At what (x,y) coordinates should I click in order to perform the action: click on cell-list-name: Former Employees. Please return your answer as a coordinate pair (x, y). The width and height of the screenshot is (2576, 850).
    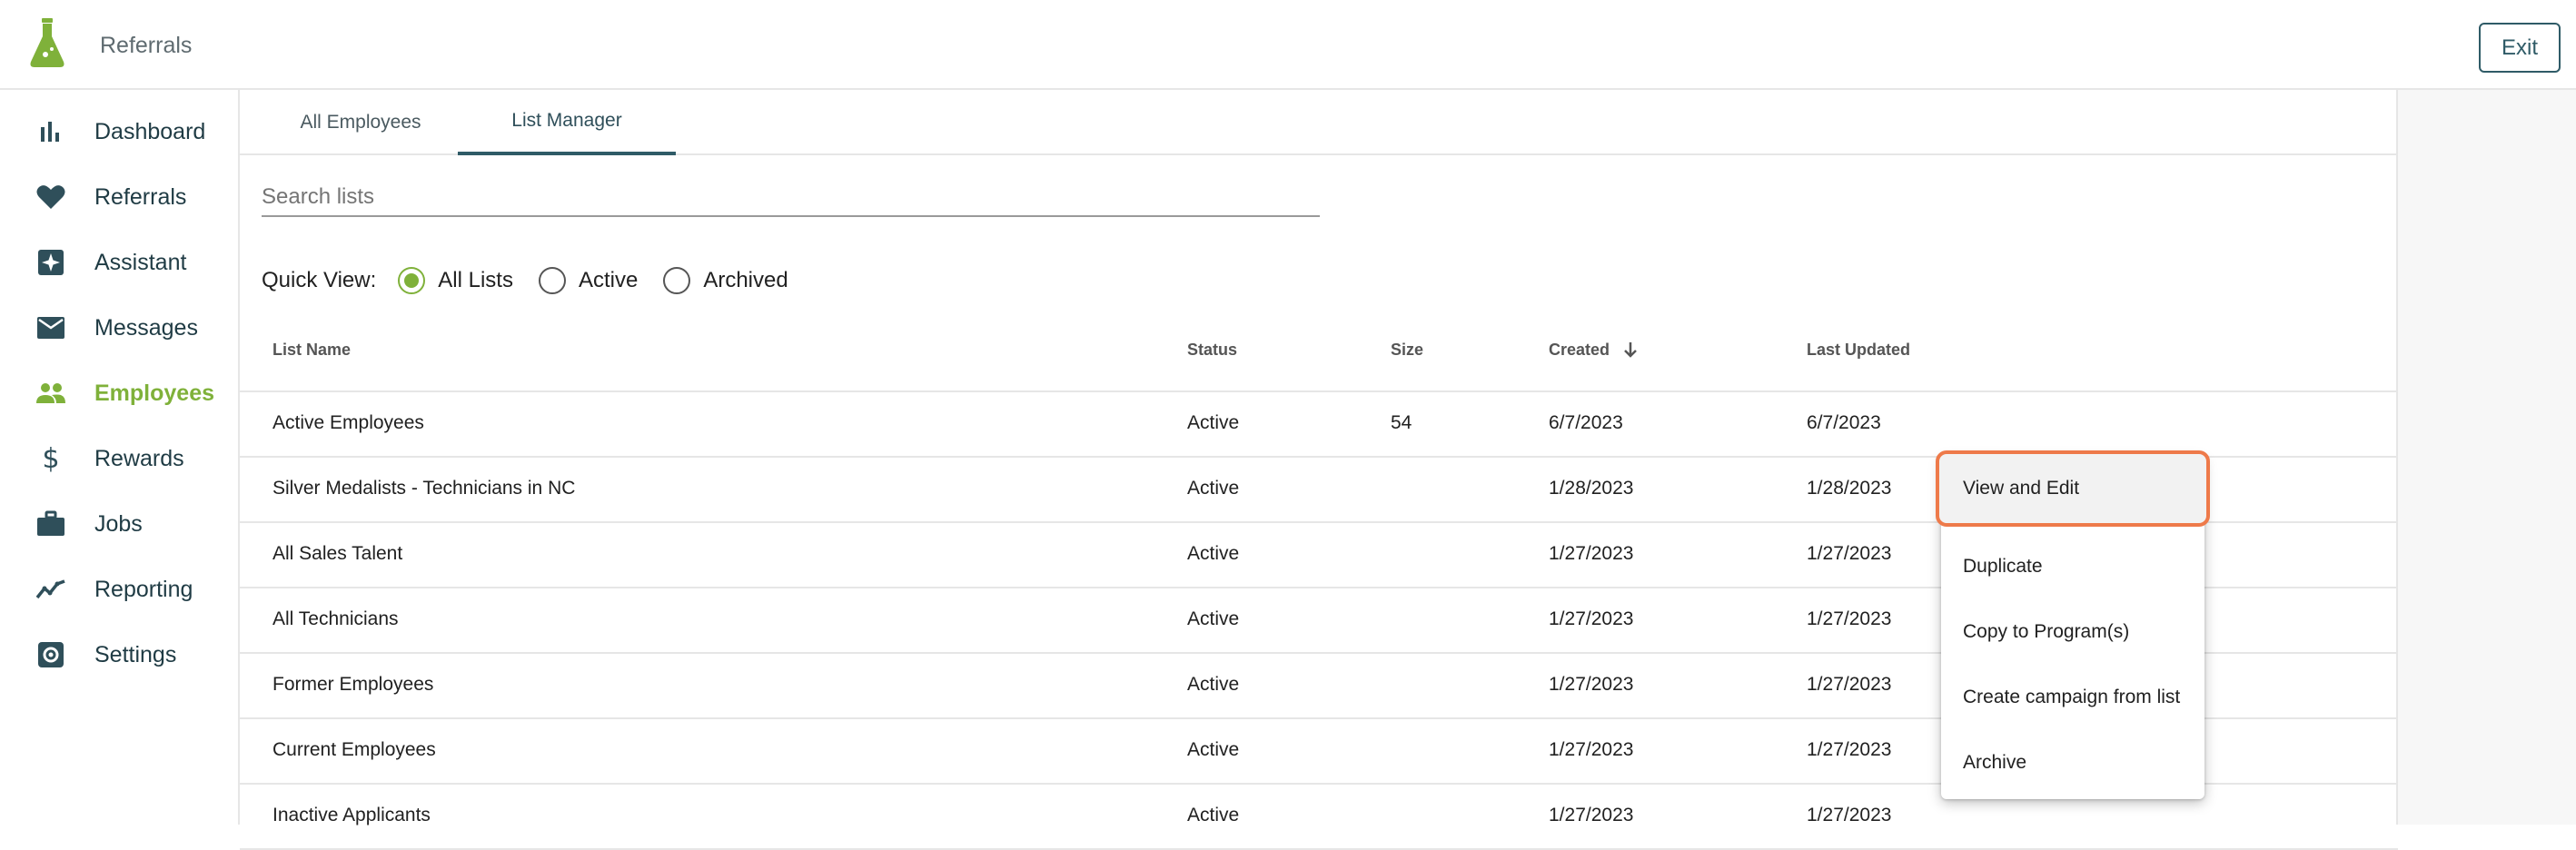
    Looking at the image, I should click on (353, 684).